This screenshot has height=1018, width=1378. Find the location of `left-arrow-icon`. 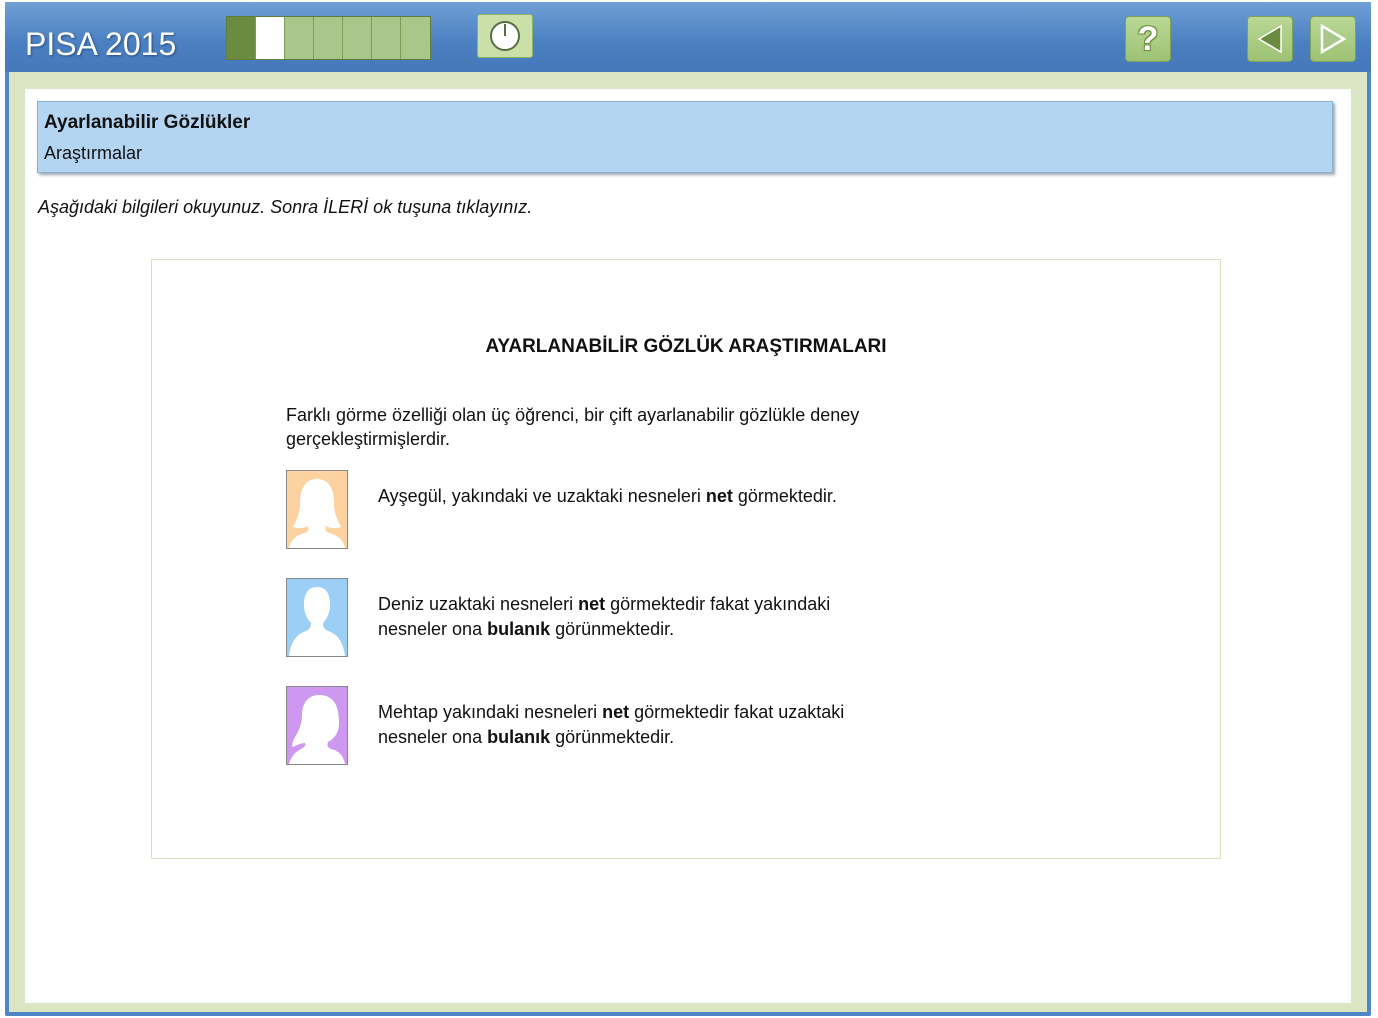

left-arrow-icon is located at coordinates (1269, 39).